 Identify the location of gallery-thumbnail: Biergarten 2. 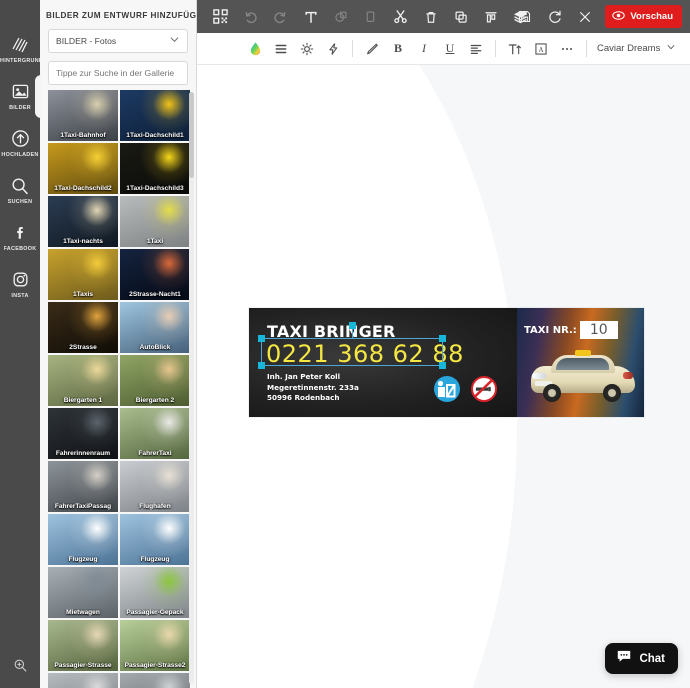
(155, 380).